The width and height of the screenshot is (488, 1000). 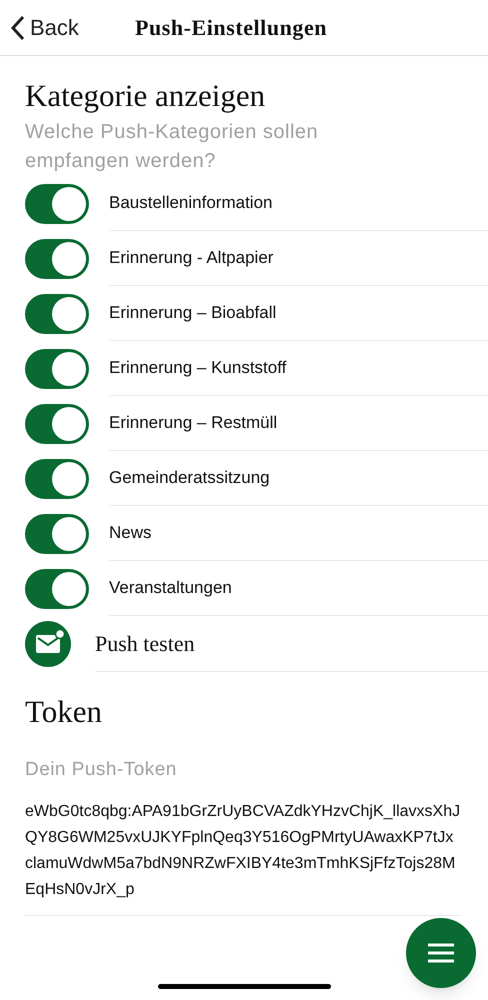 I want to click on screen-title: Push-Einstellungen, so click(x=231, y=28).